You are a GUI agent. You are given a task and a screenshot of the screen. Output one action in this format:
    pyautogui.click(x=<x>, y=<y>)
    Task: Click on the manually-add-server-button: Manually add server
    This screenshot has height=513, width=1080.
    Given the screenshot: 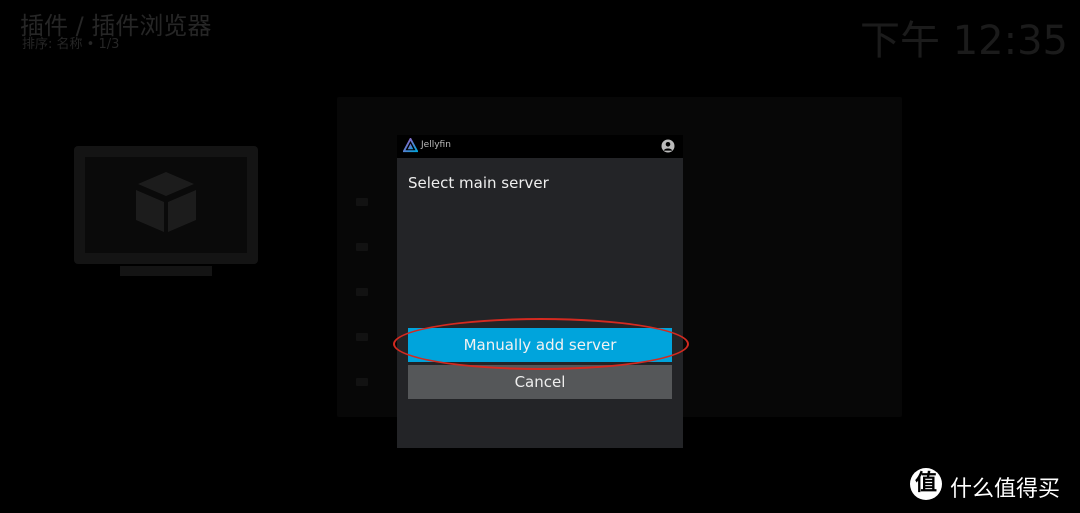 What is the action you would take?
    pyautogui.click(x=540, y=345)
    